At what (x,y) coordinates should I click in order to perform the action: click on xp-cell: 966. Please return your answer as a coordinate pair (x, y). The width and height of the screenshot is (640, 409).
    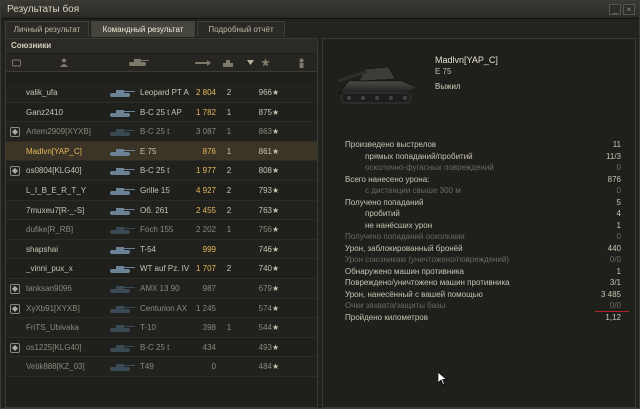
    Looking at the image, I should click on (265, 92).